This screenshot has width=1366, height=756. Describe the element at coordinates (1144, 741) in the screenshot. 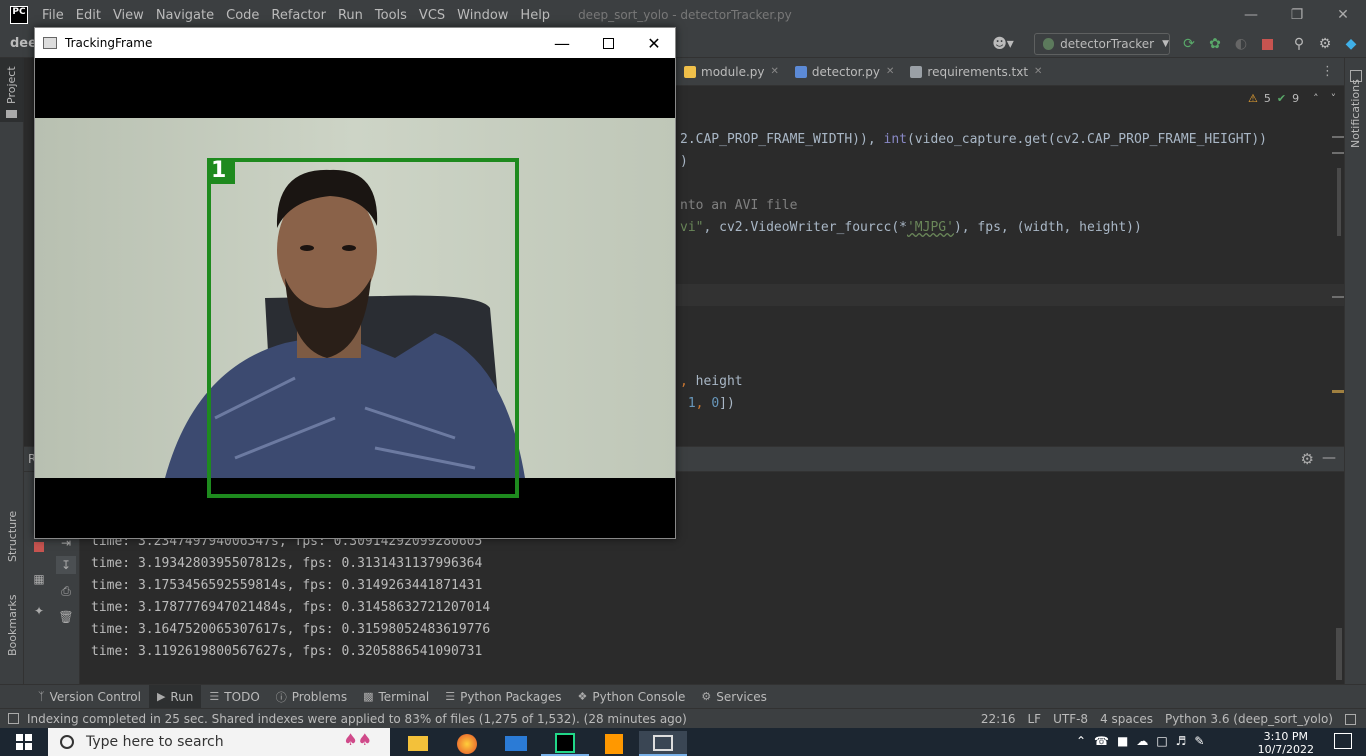

I see `system-tray-icons: ⌃☎■☁□♬✎` at that location.